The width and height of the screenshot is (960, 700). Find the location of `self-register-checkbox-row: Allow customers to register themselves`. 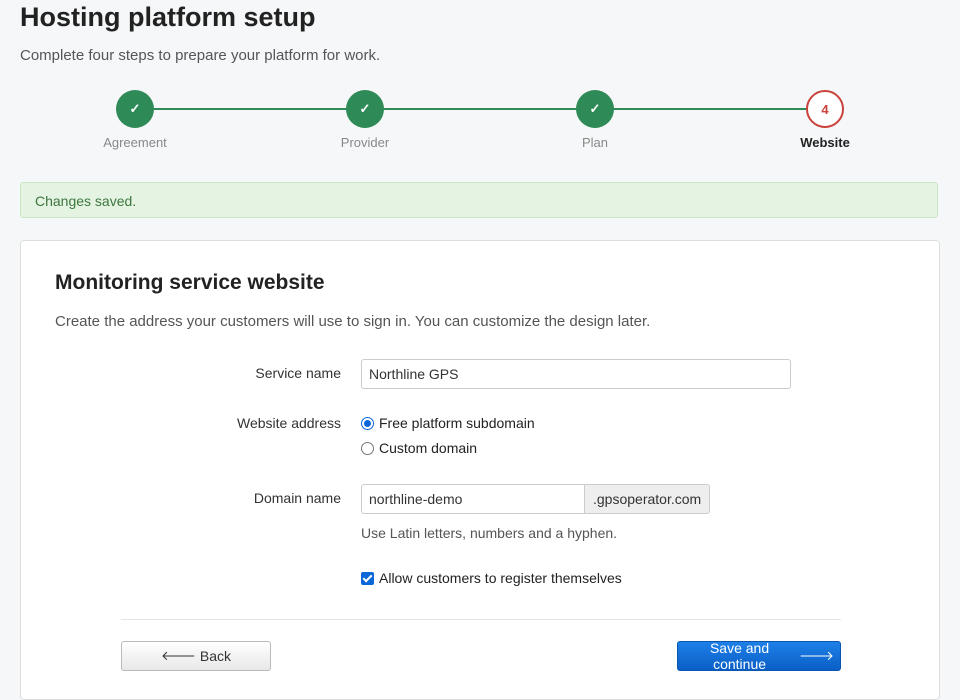

self-register-checkbox-row: Allow customers to register themselves is located at coordinates (491, 578).